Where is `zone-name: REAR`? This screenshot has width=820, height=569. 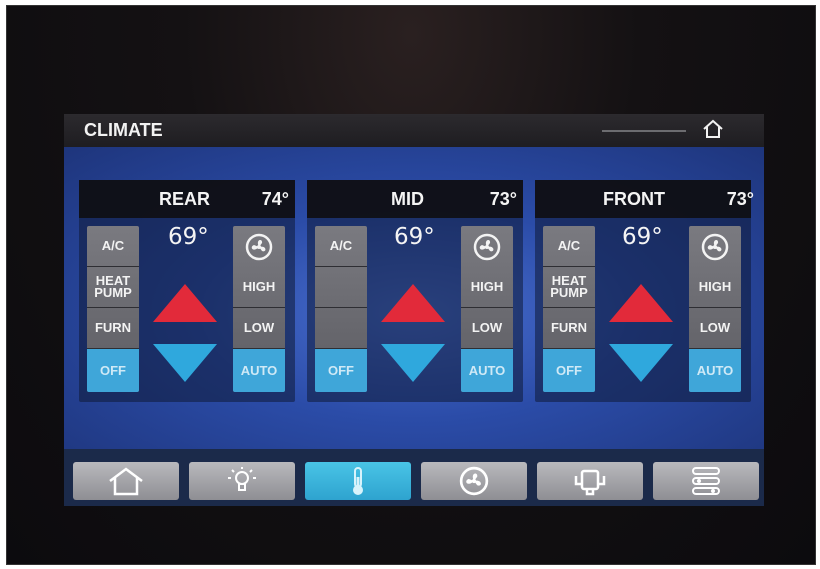
zone-name: REAR is located at coordinates (185, 199).